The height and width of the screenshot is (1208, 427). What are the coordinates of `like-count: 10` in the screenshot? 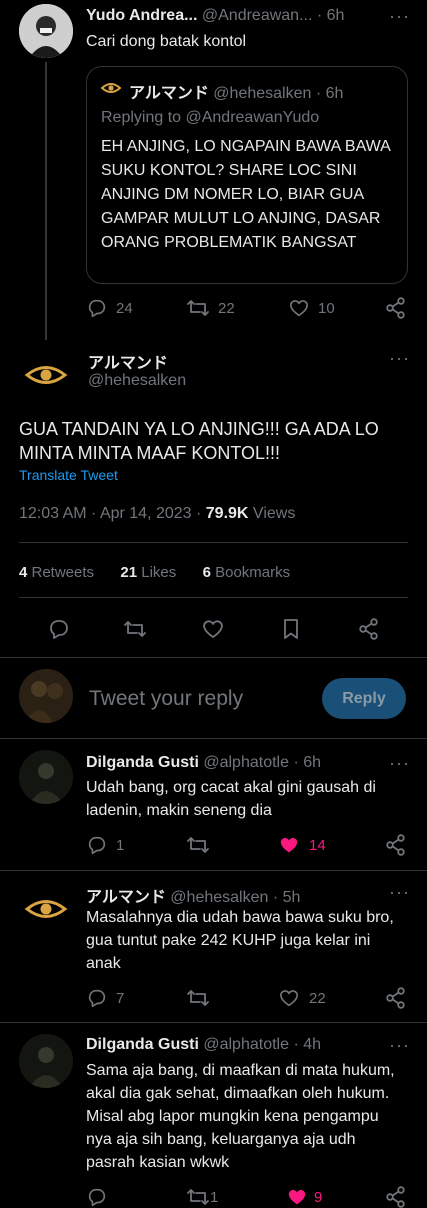 It's located at (326, 308).